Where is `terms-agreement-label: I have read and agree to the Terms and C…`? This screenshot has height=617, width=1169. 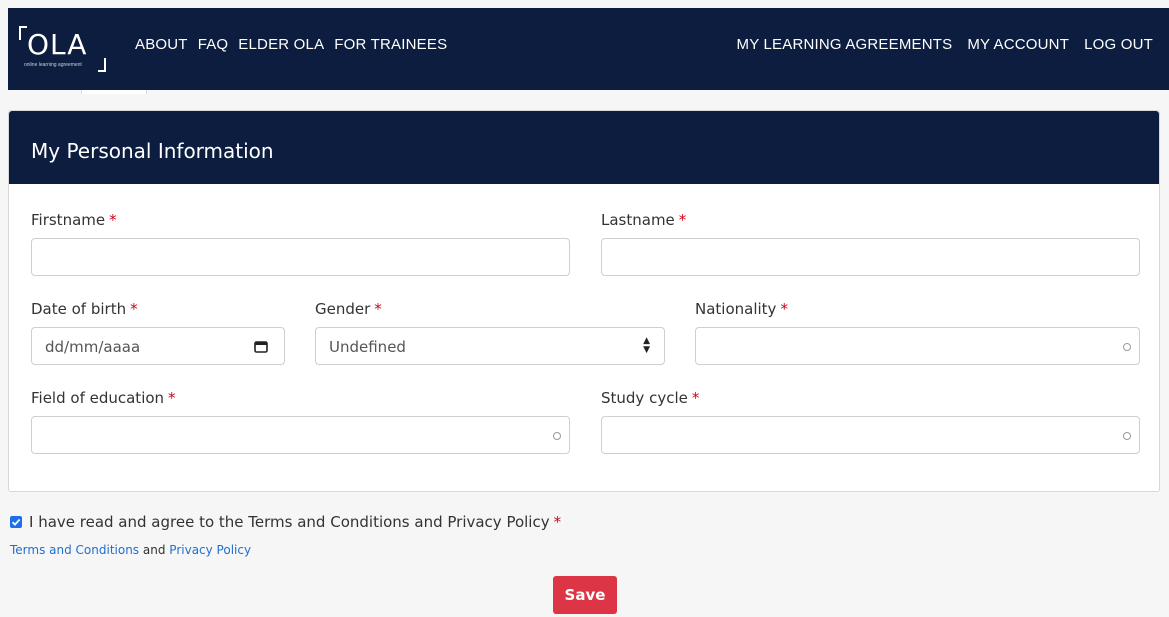 terms-agreement-label: I have read and agree to the Terms and C… is located at coordinates (289, 522).